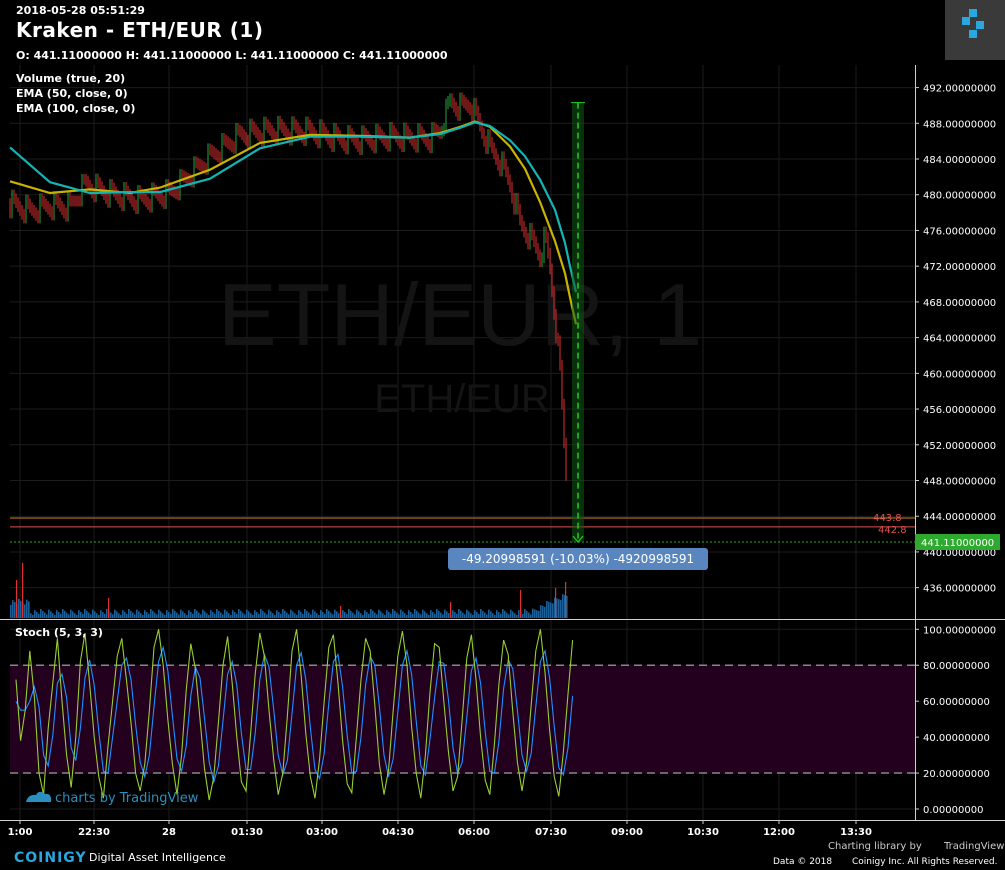 The height and width of the screenshot is (870, 1005). I want to click on price-tick-label: 436.00000000, so click(959, 589).